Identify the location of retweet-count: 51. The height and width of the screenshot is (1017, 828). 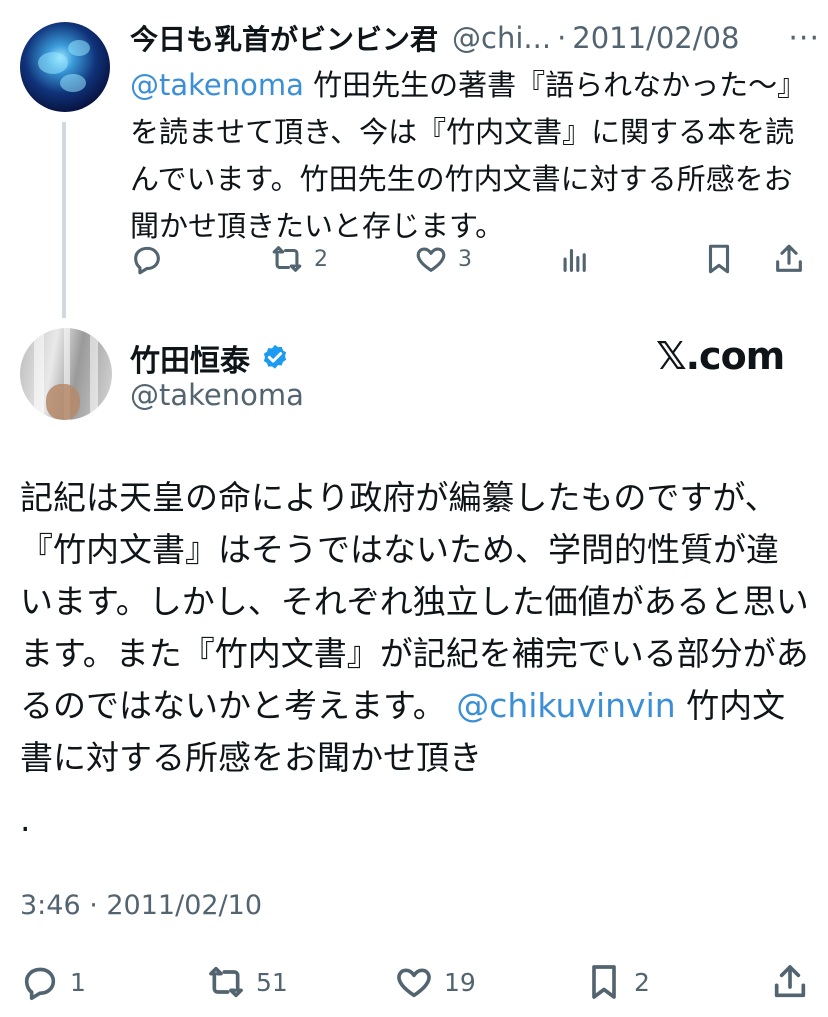
(272, 982).